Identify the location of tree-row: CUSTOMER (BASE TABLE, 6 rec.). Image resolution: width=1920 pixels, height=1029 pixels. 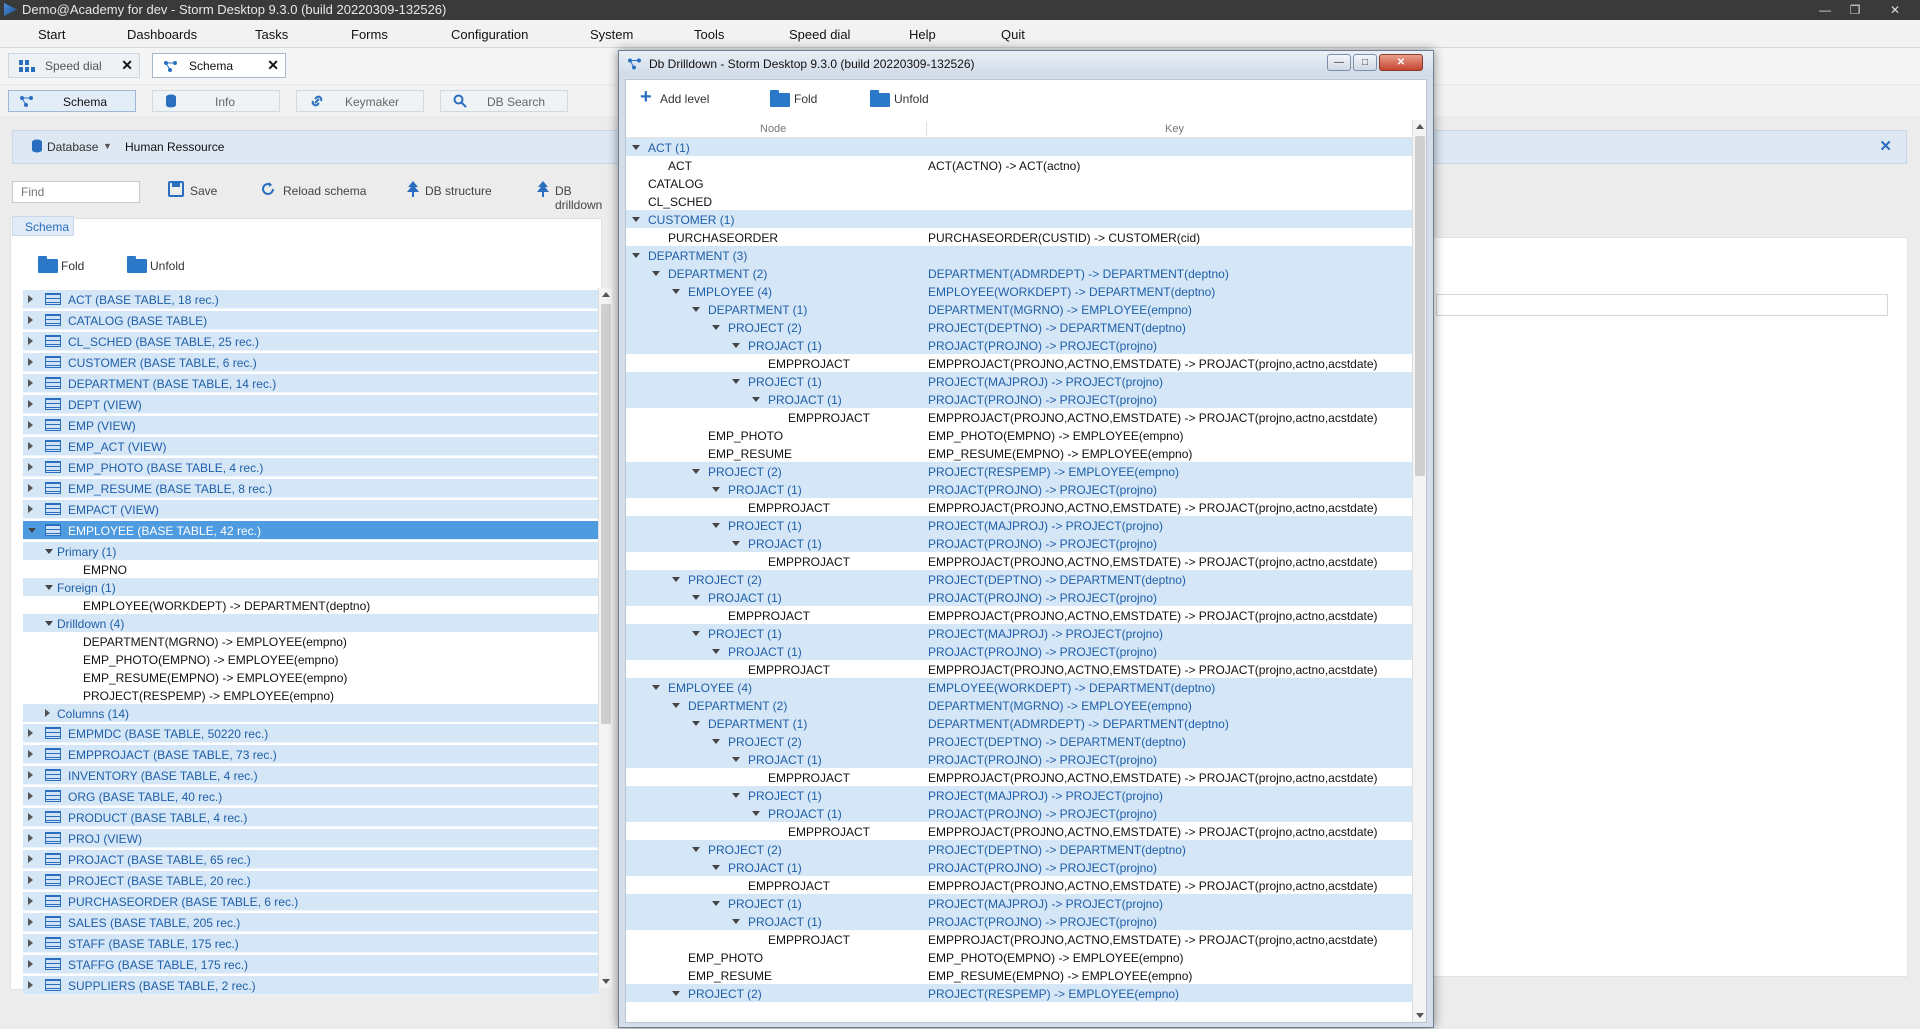
(311, 362).